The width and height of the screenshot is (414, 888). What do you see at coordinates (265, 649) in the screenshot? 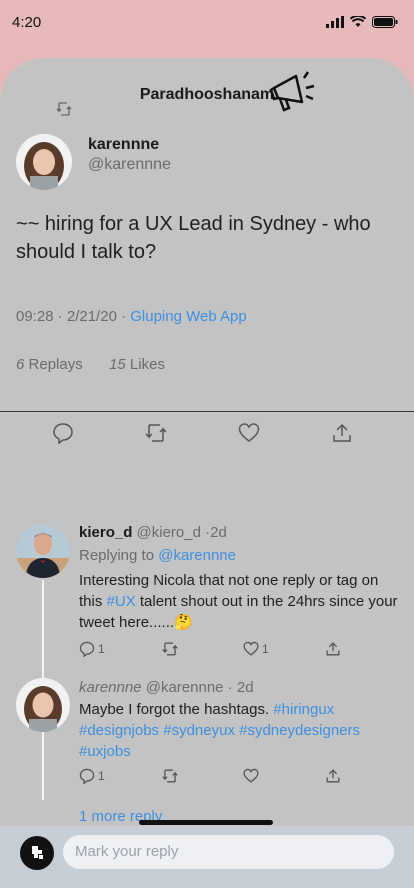
I see `like-count: 1` at bounding box center [265, 649].